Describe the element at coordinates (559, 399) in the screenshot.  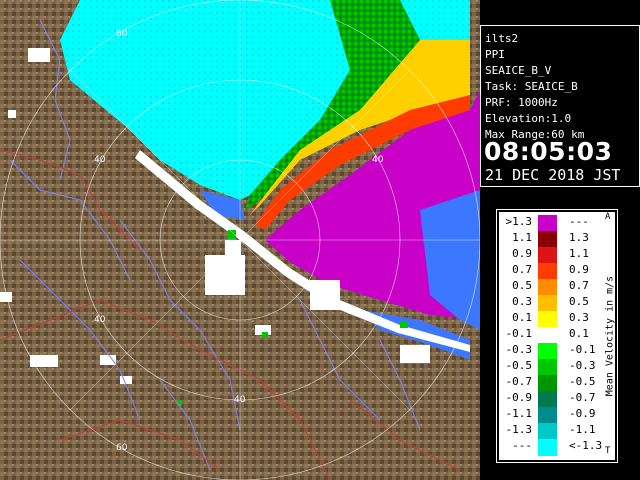
I see `legend-row: -0.9 -0.7` at that location.